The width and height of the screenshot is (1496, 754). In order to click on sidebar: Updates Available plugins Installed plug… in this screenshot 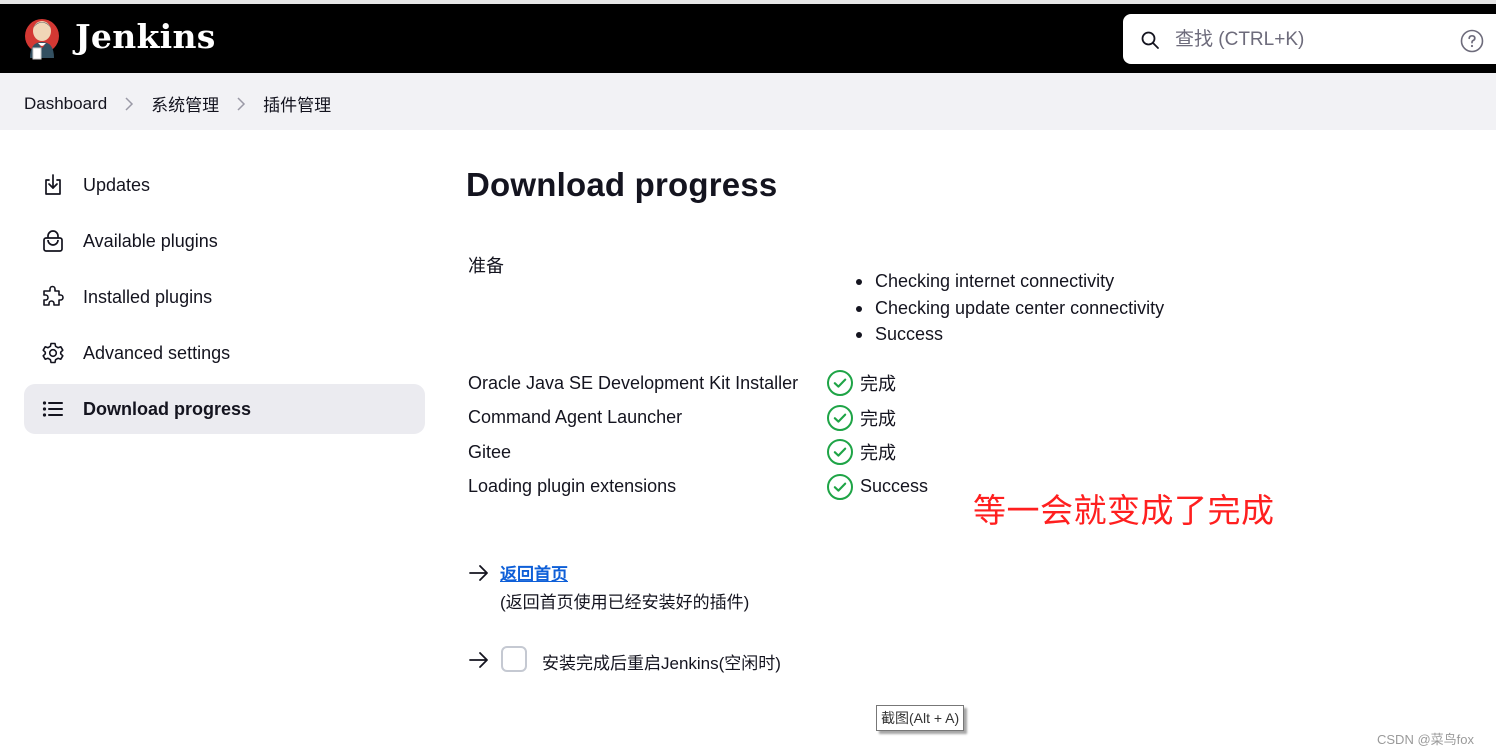, I will do `click(224, 300)`.